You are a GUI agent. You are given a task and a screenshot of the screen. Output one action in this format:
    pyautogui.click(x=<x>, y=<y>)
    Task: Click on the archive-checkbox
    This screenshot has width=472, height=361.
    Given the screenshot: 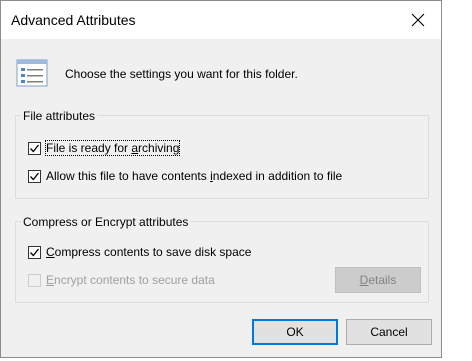 What is the action you would take?
    pyautogui.click(x=34, y=148)
    